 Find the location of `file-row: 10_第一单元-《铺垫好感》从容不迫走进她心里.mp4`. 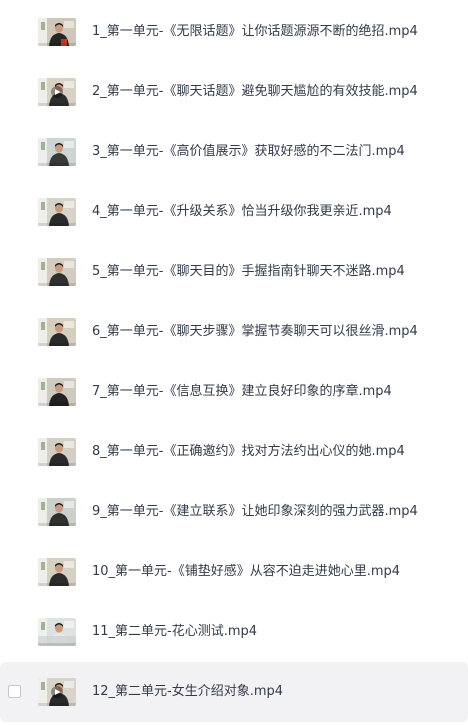

file-row: 10_第一单元-《铺垫好感》从容不迫走进她心里.mp4 is located at coordinates (234, 572).